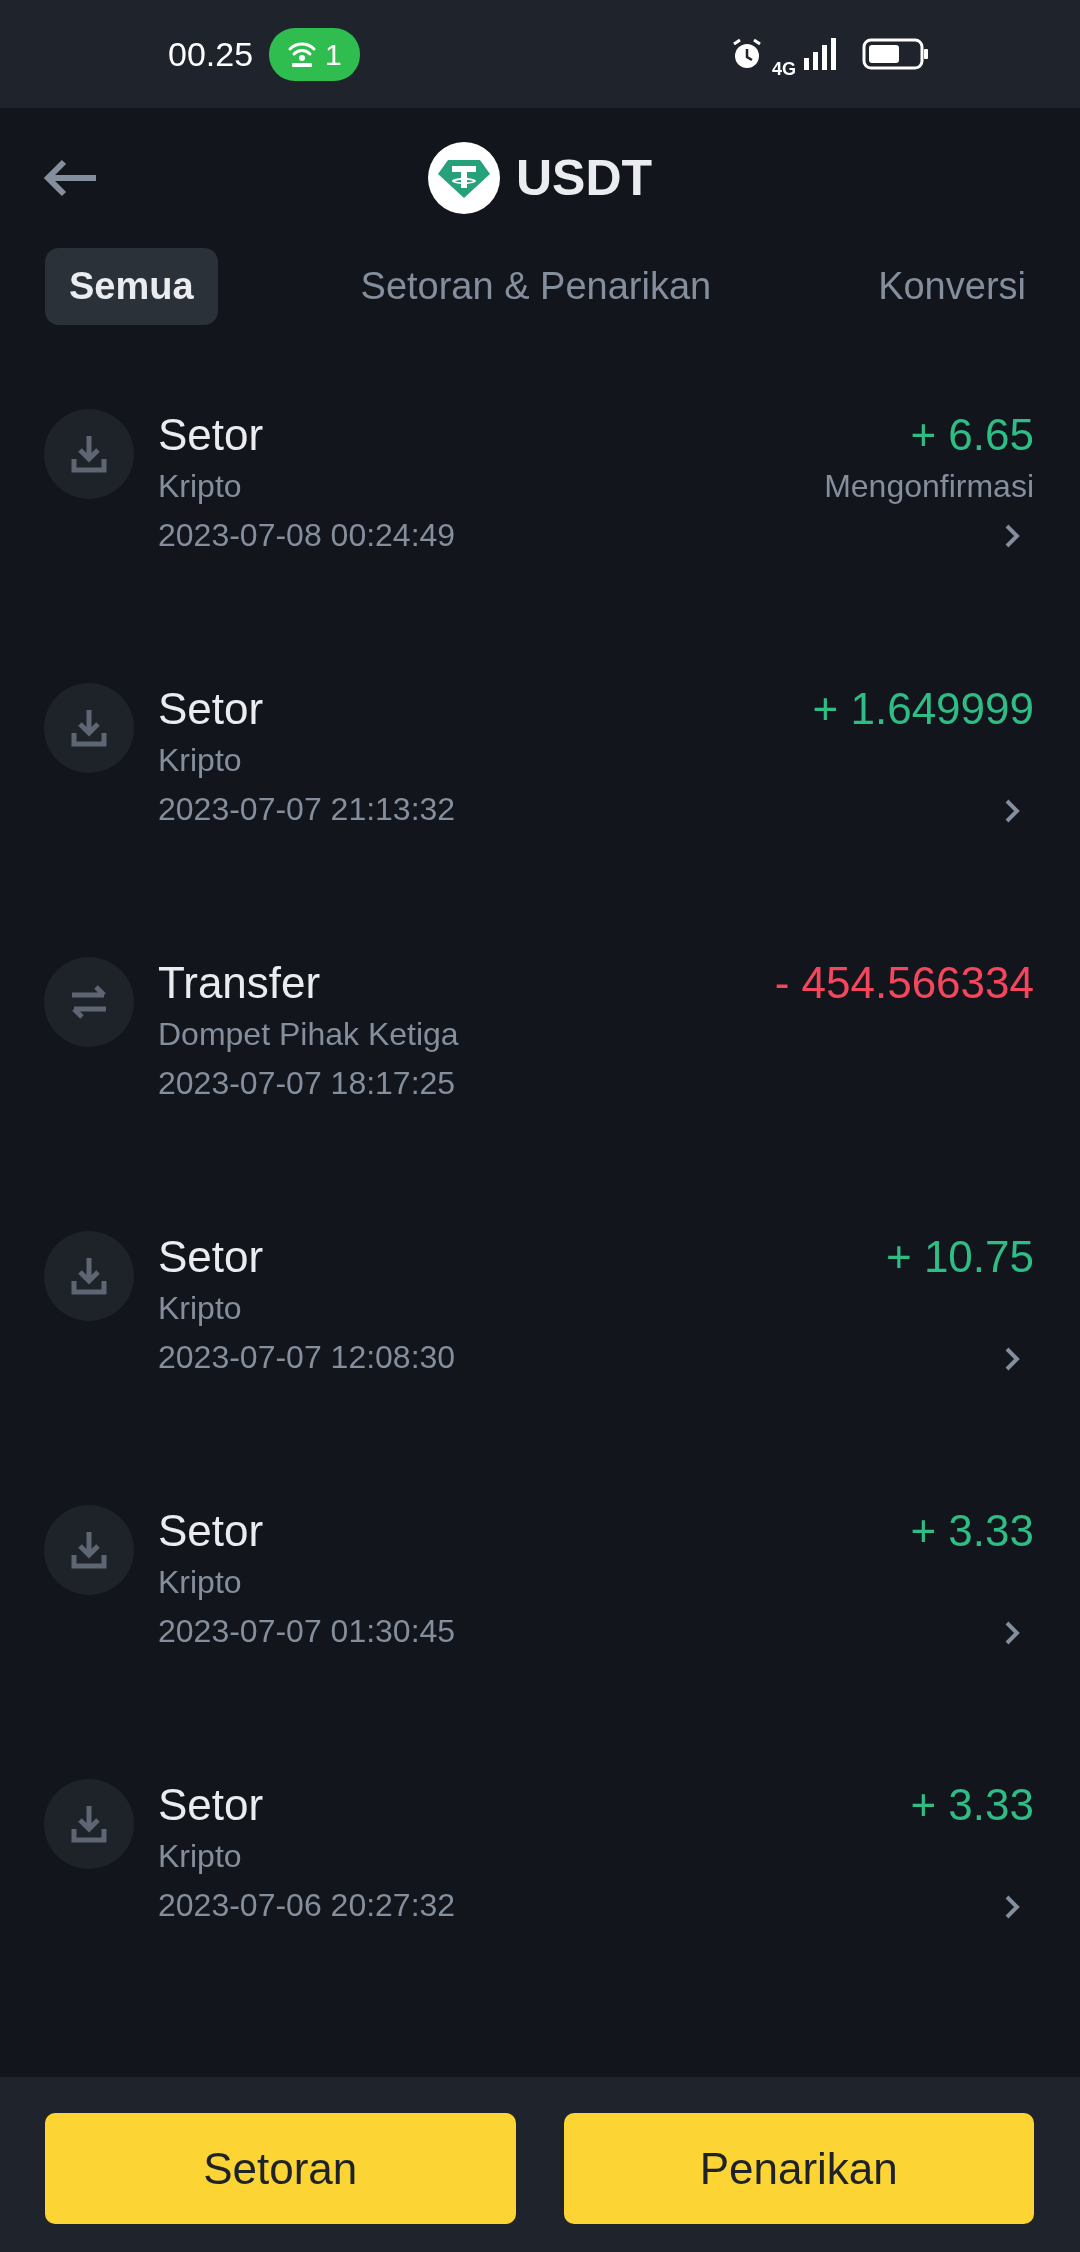  I want to click on transaction-type: Transfer, so click(240, 983).